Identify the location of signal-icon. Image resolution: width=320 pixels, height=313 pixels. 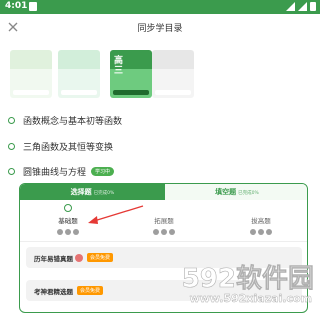
(302, 6).